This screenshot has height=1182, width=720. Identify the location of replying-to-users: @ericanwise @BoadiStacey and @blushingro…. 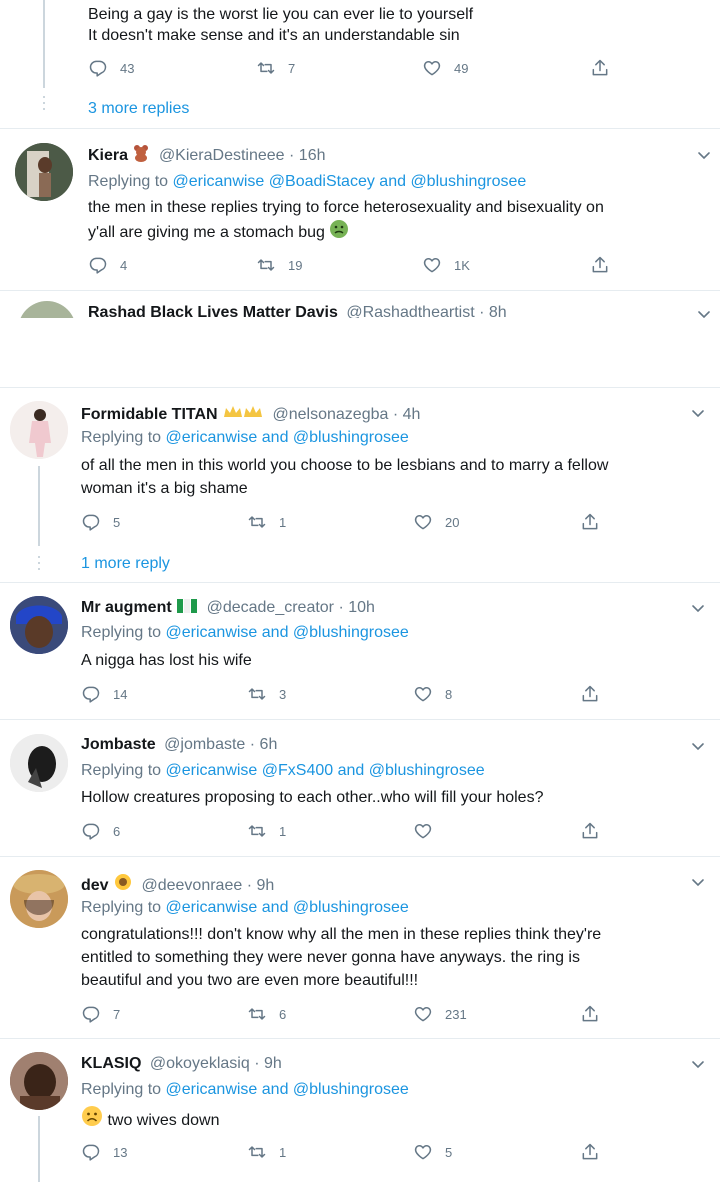
(350, 181).